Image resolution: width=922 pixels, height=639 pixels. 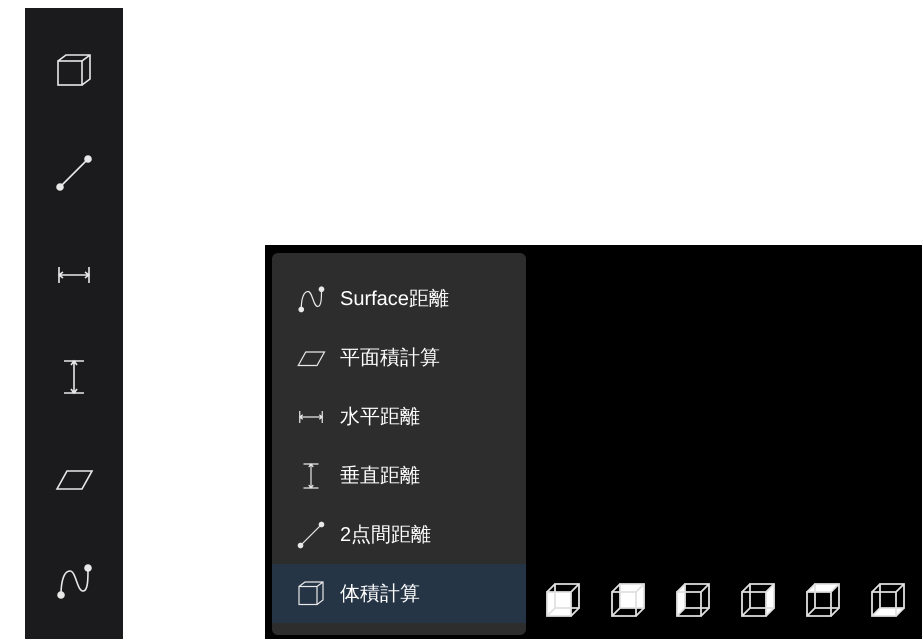 What do you see at coordinates (399, 534) in the screenshot?
I see `menu-item: 2点間距離` at bounding box center [399, 534].